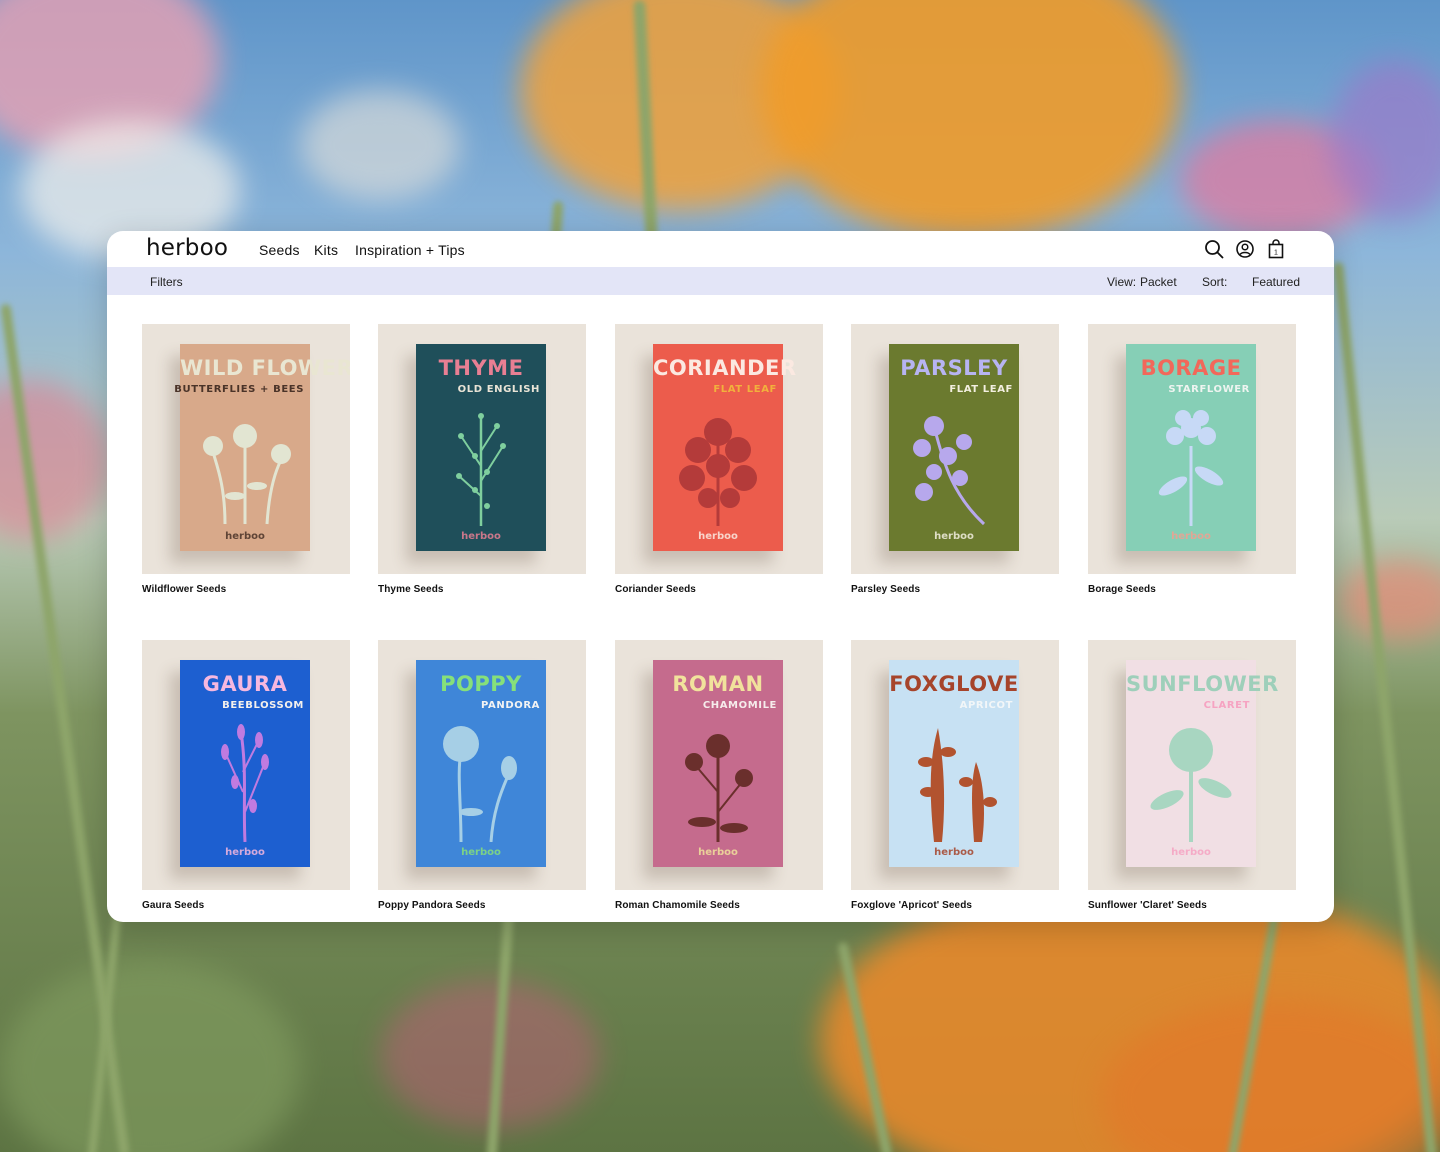 This screenshot has height=1152, width=1440. What do you see at coordinates (187, 248) in the screenshot?
I see `brand-logo: herboo` at bounding box center [187, 248].